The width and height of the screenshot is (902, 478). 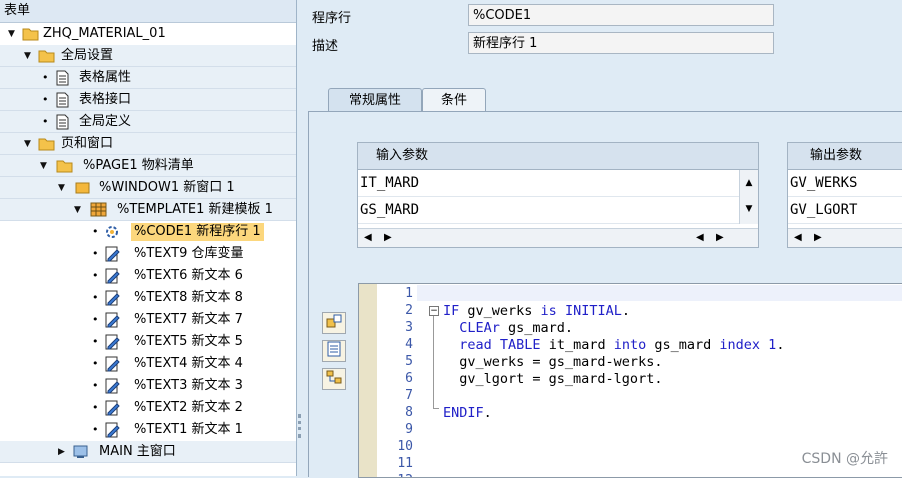 What do you see at coordinates (148, 408) in the screenshot?
I see `tree-node-text2: • %TEXT2 新文本 2` at bounding box center [148, 408].